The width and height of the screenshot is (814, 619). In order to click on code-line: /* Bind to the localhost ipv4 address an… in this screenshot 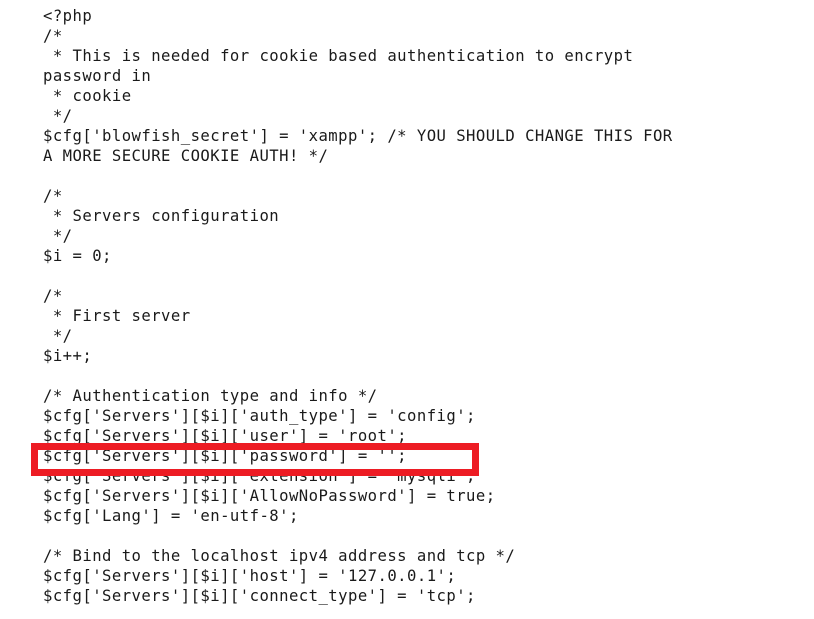, I will do `click(279, 556)`.